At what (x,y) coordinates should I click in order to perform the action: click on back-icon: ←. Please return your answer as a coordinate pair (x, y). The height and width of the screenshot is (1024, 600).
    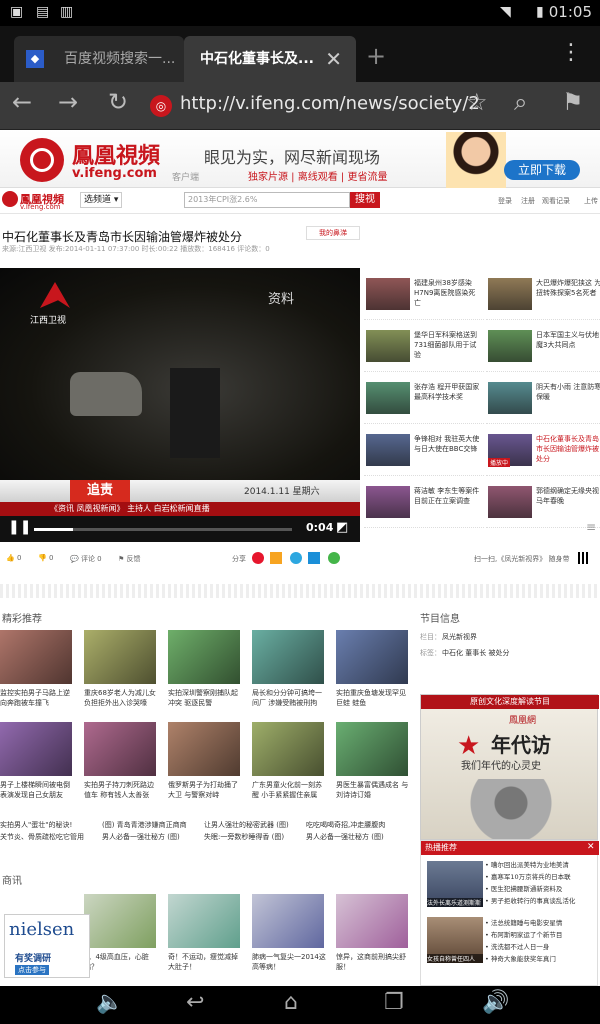
    Looking at the image, I should click on (22, 102).